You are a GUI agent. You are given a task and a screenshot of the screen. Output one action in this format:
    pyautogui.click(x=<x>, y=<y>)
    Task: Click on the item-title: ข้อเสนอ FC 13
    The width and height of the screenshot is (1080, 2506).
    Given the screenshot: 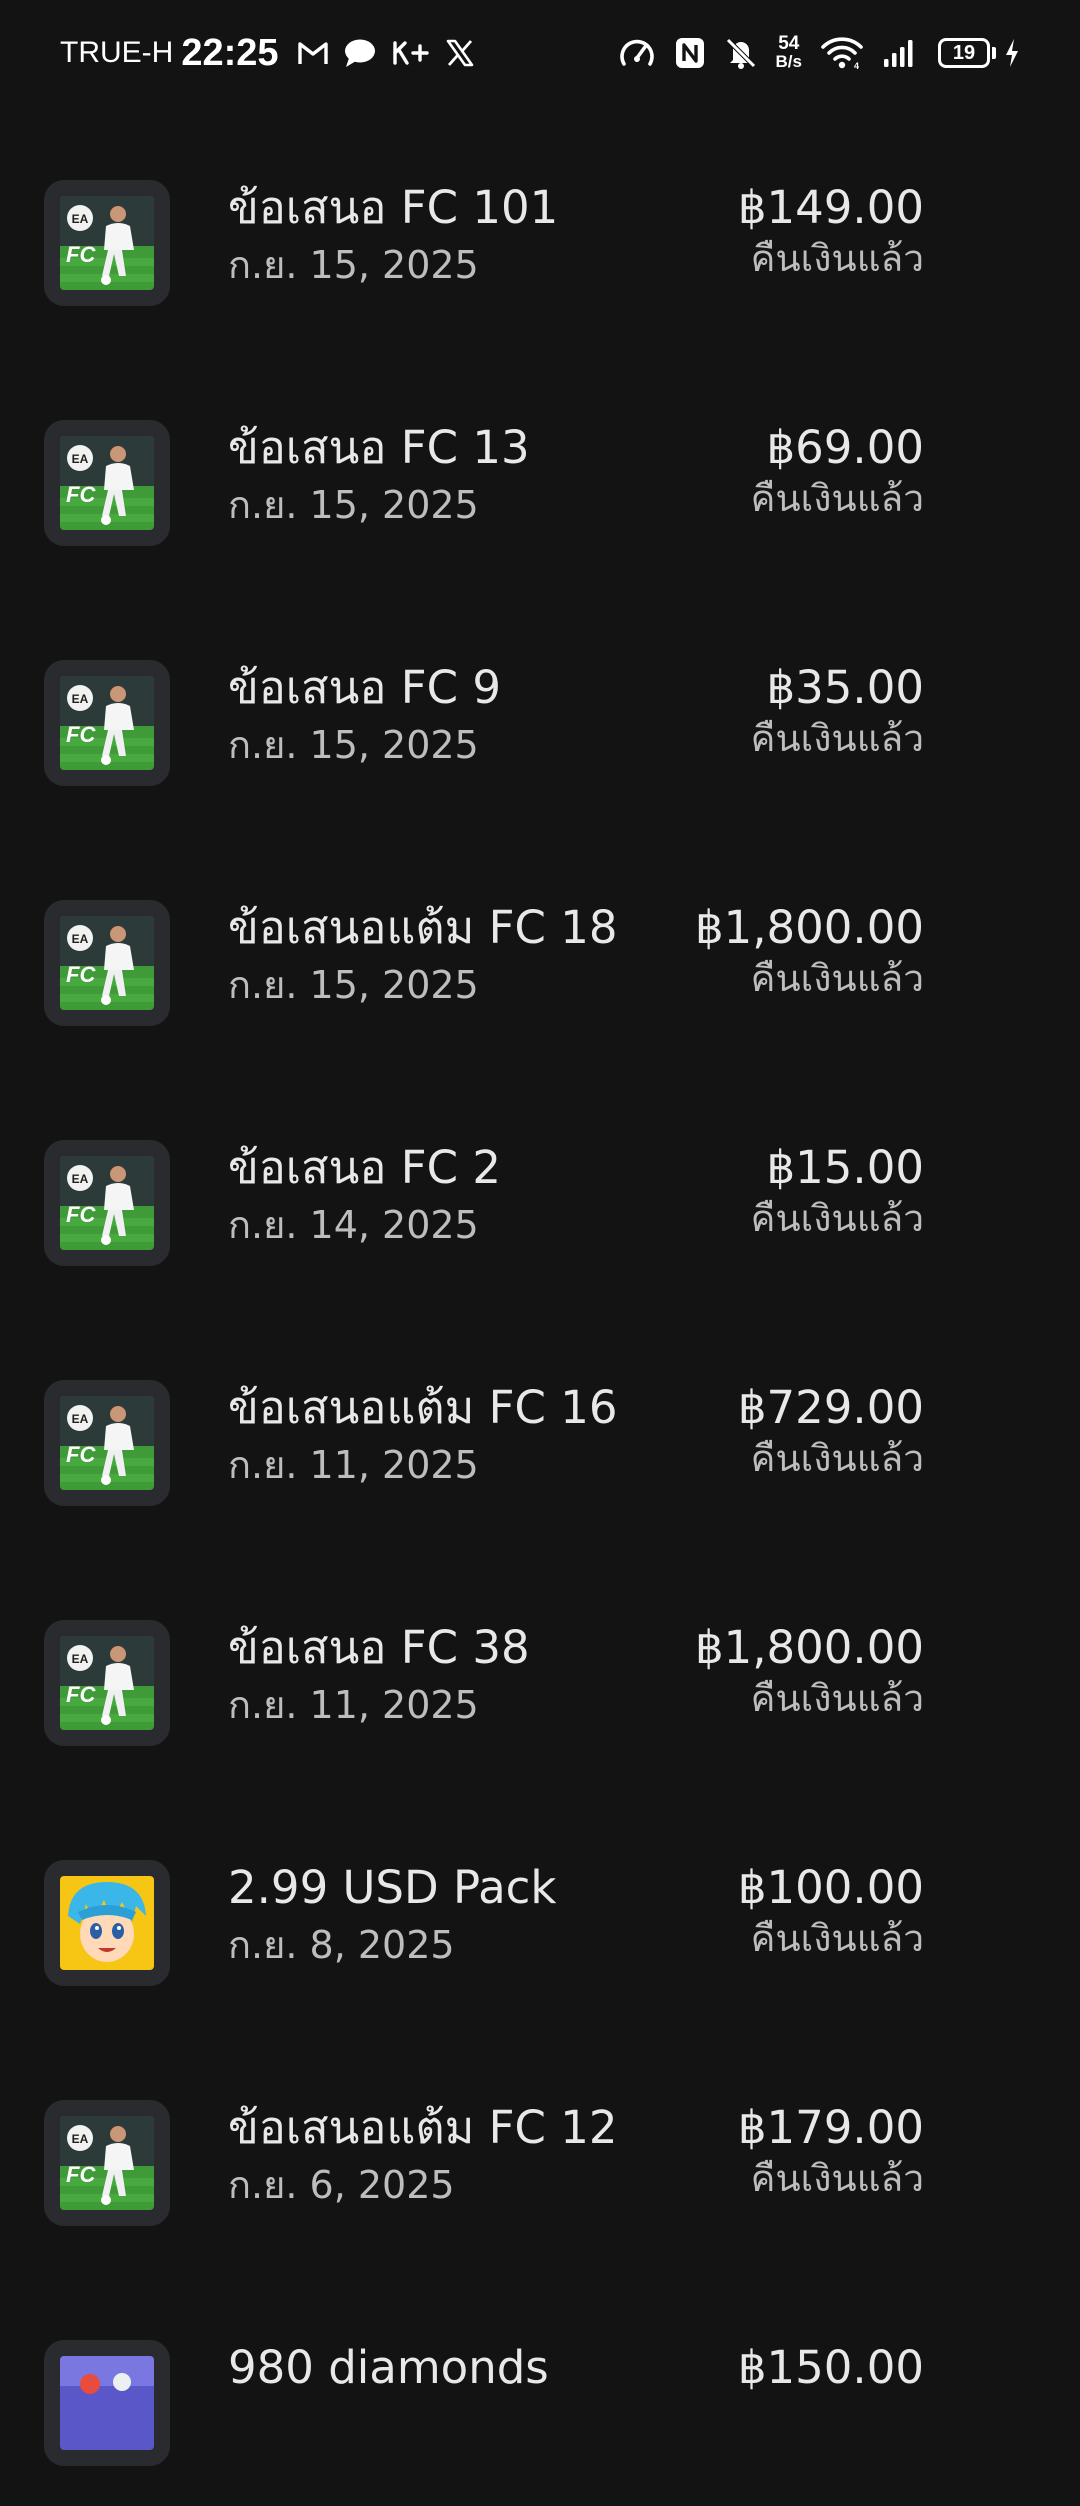 What is the action you would take?
    pyautogui.click(x=379, y=447)
    